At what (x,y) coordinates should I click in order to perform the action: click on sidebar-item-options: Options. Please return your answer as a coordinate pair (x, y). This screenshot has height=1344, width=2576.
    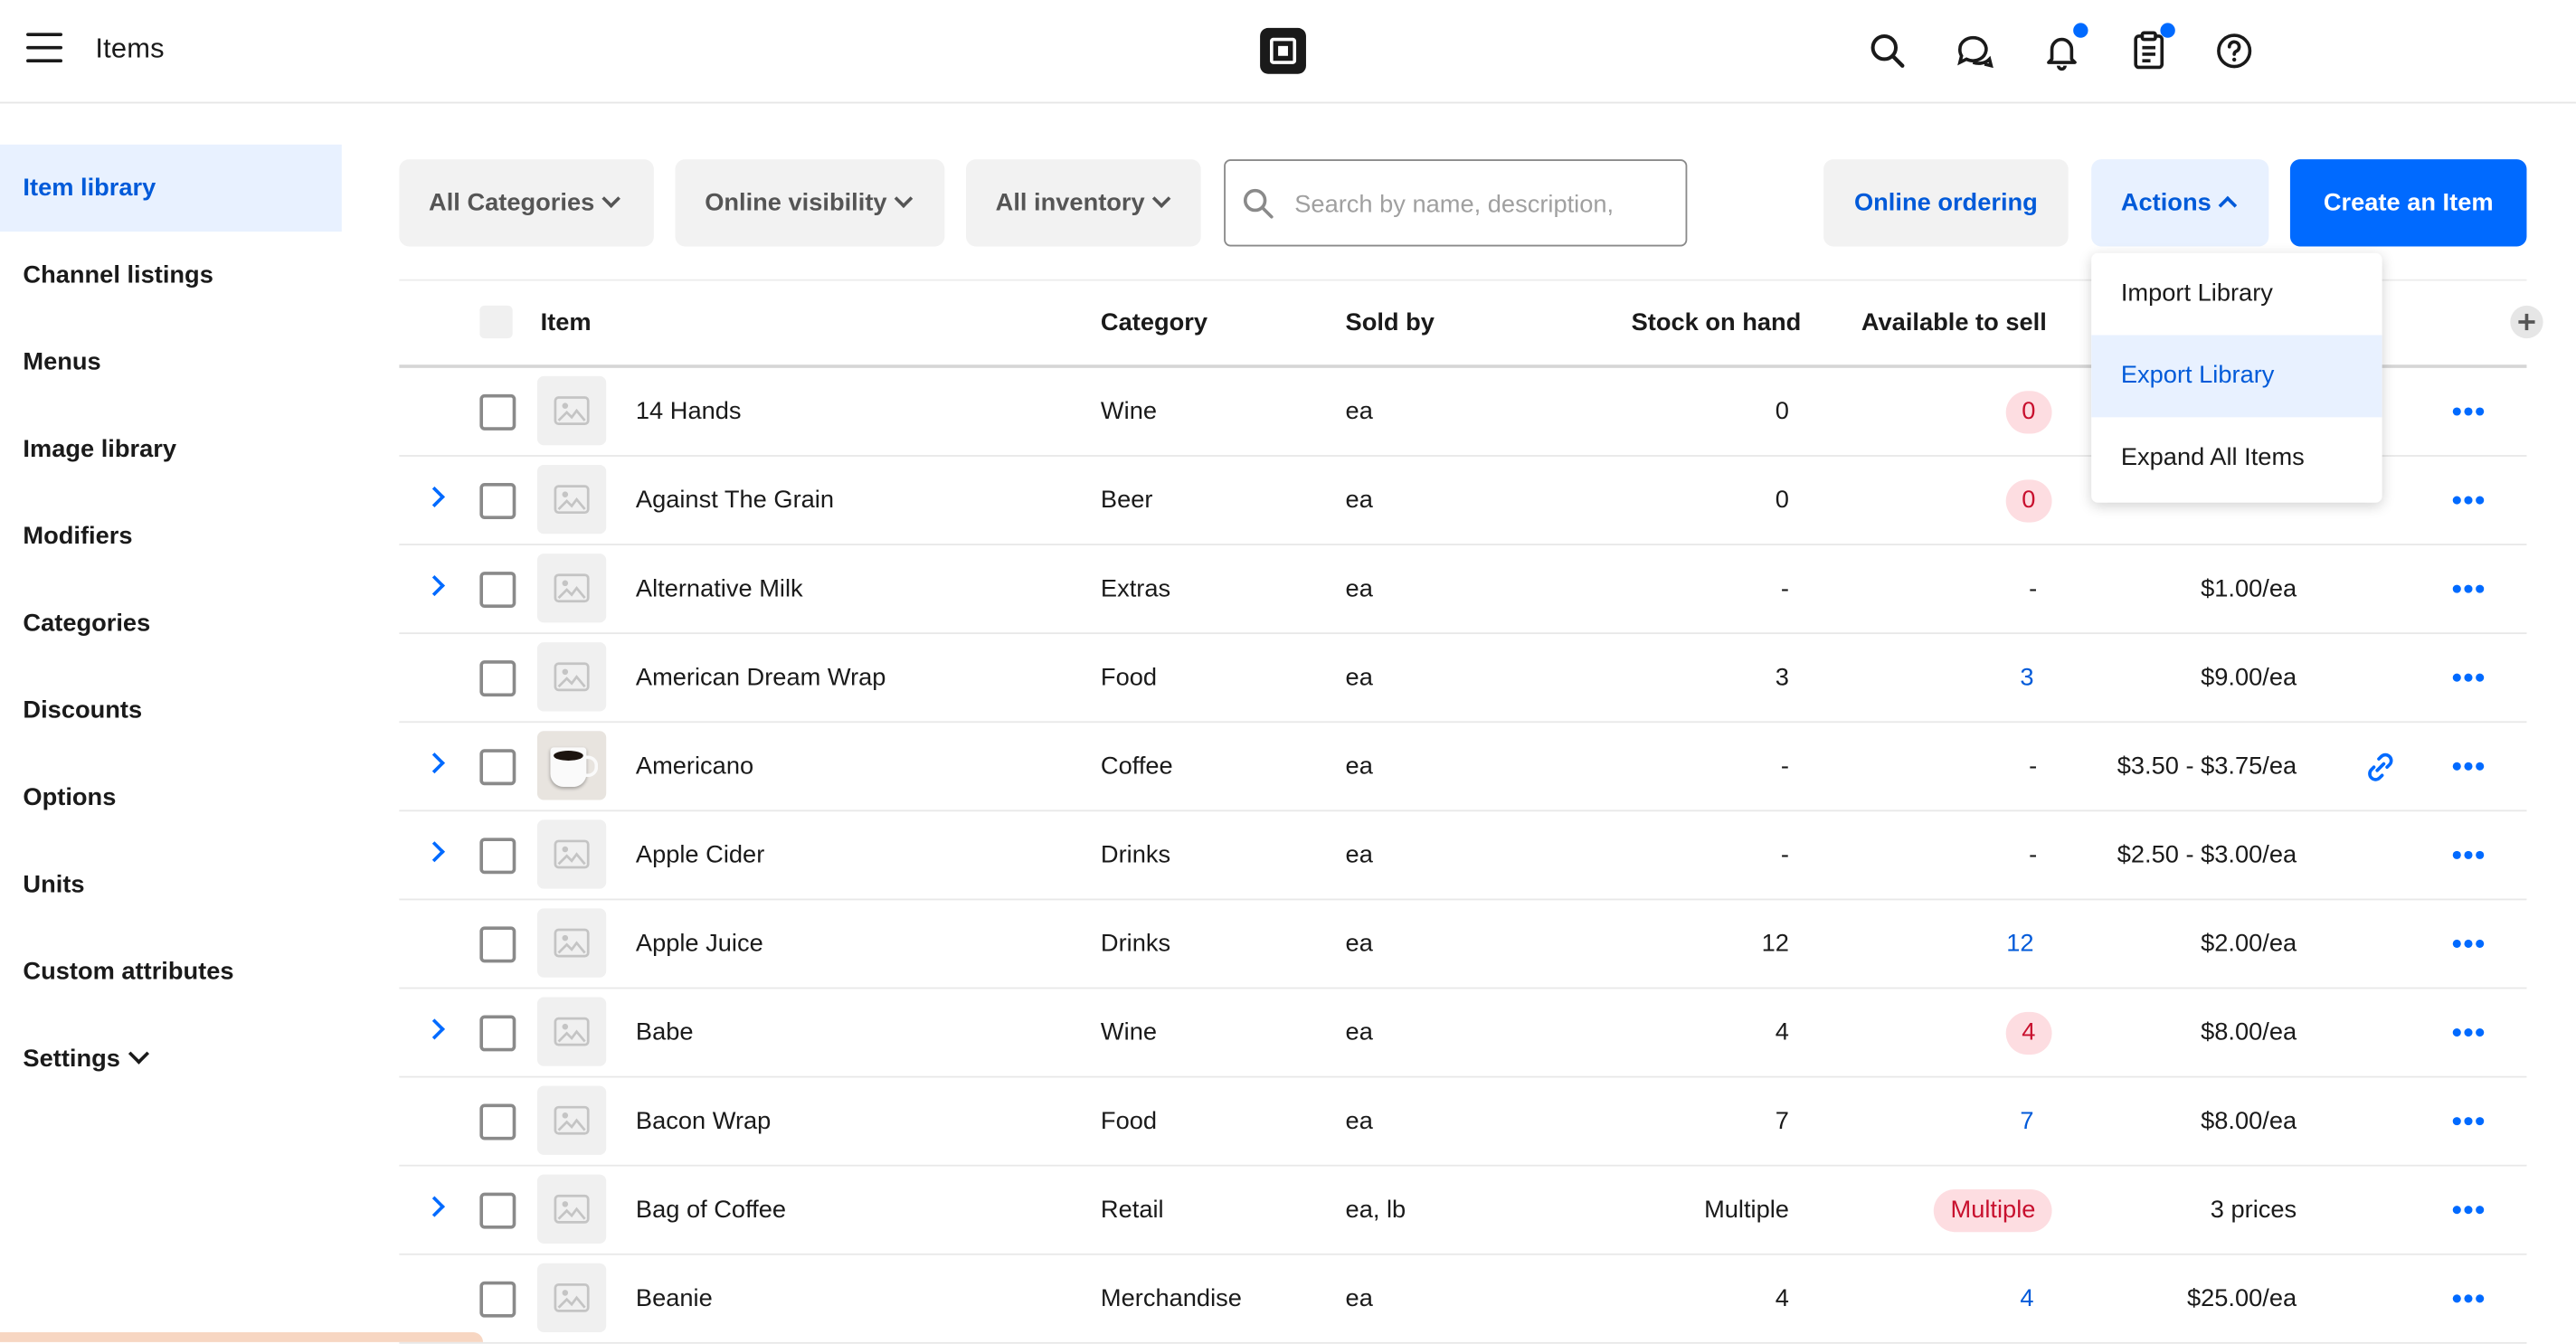
    Looking at the image, I should click on (171, 797).